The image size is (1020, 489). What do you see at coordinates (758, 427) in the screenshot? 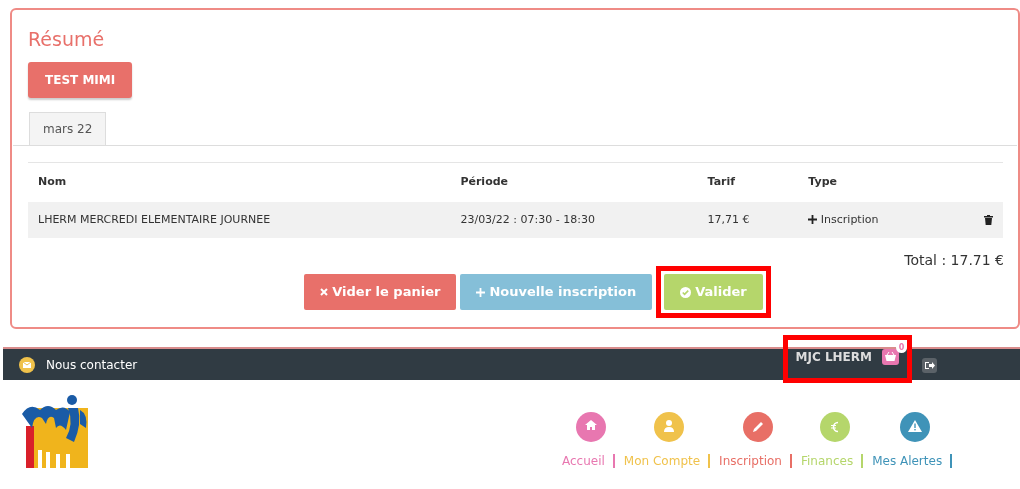
I see `pencil-icon` at bounding box center [758, 427].